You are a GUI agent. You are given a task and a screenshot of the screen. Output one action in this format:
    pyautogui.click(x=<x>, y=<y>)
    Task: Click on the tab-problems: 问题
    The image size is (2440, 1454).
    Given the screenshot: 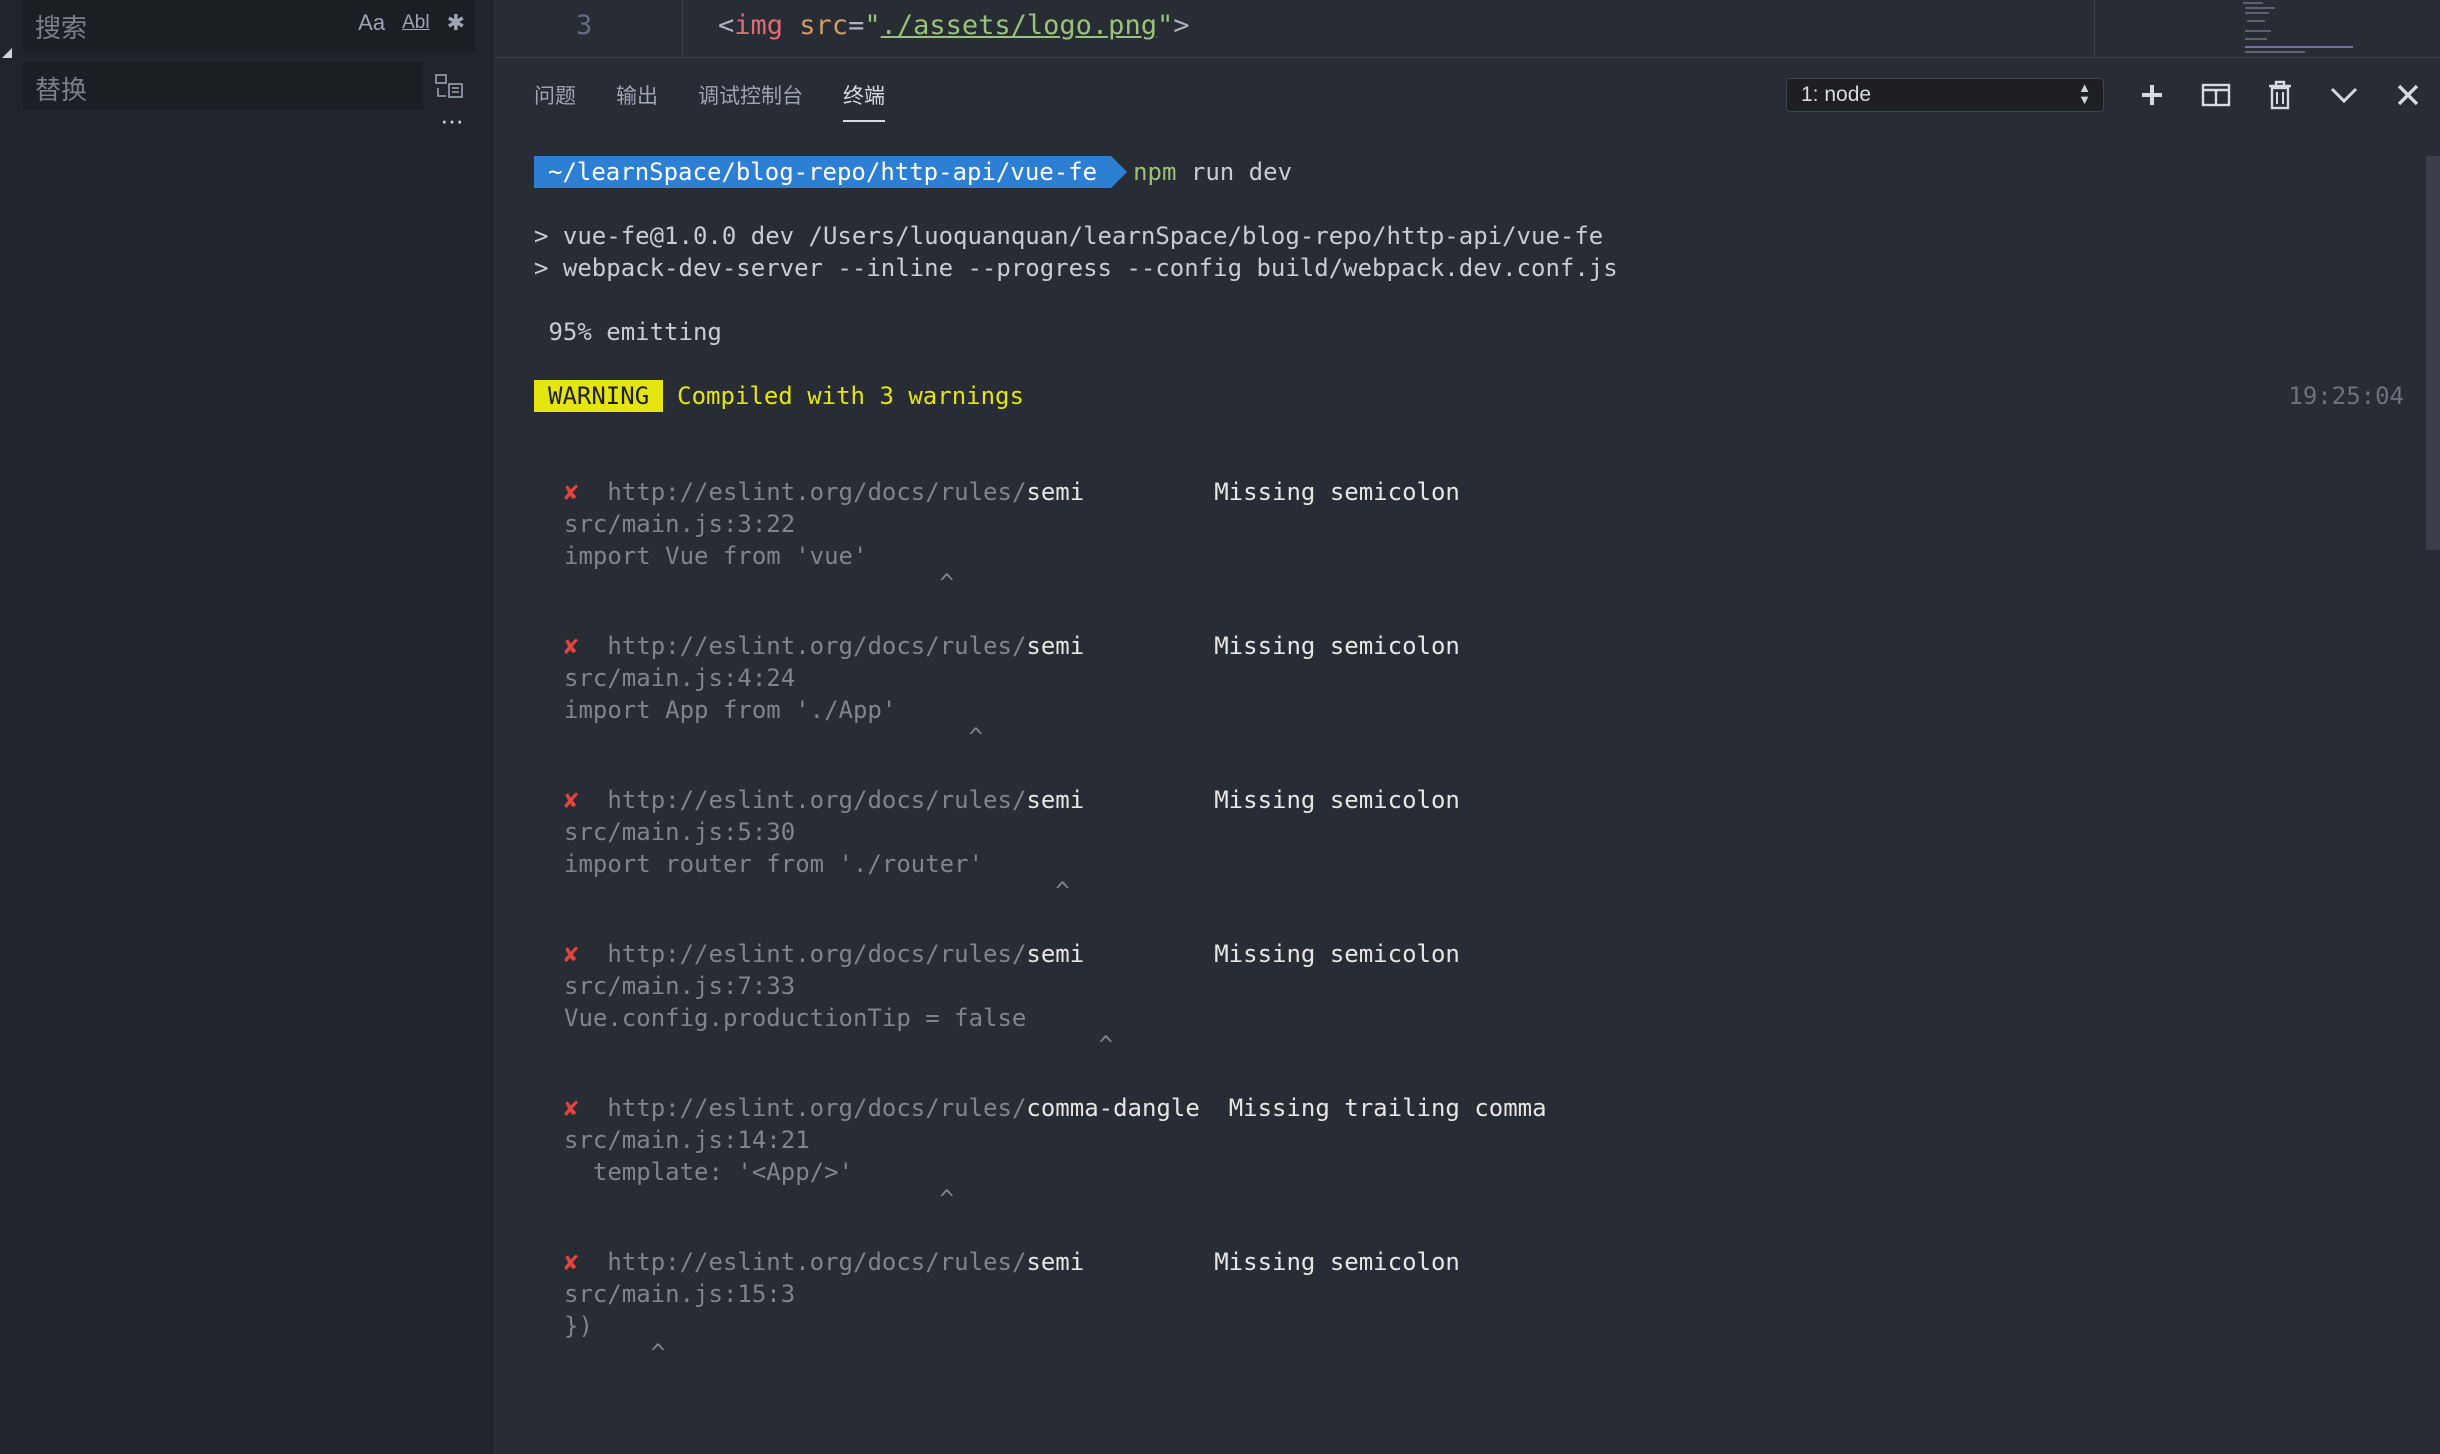 What is the action you would take?
    pyautogui.click(x=555, y=101)
    